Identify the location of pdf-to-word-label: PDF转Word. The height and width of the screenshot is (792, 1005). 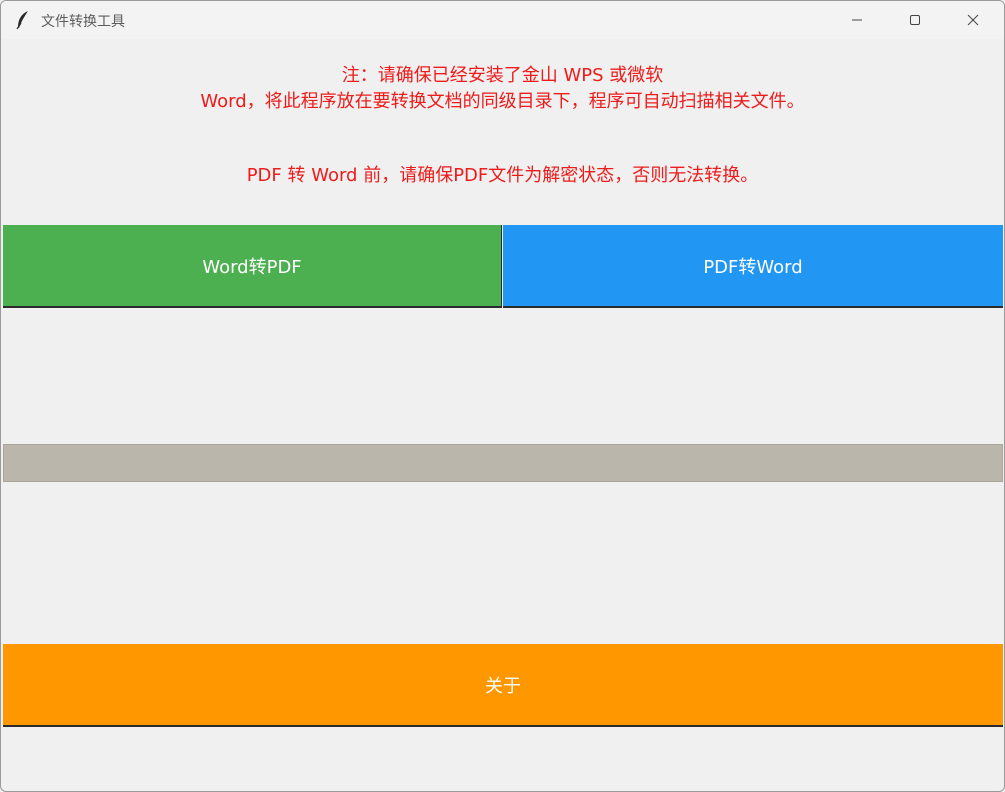
(753, 267).